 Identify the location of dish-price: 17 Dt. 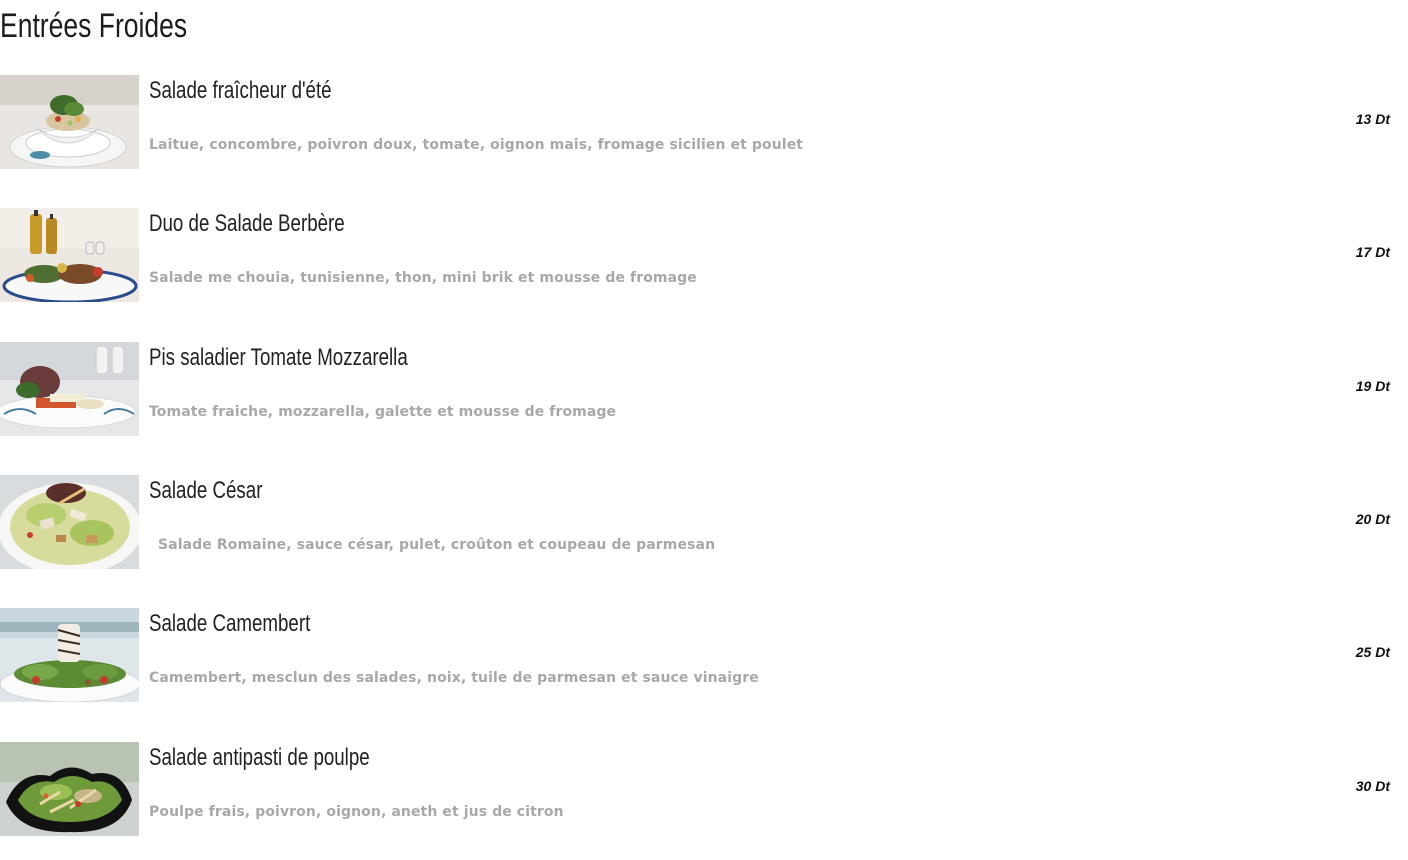
(1372, 252).